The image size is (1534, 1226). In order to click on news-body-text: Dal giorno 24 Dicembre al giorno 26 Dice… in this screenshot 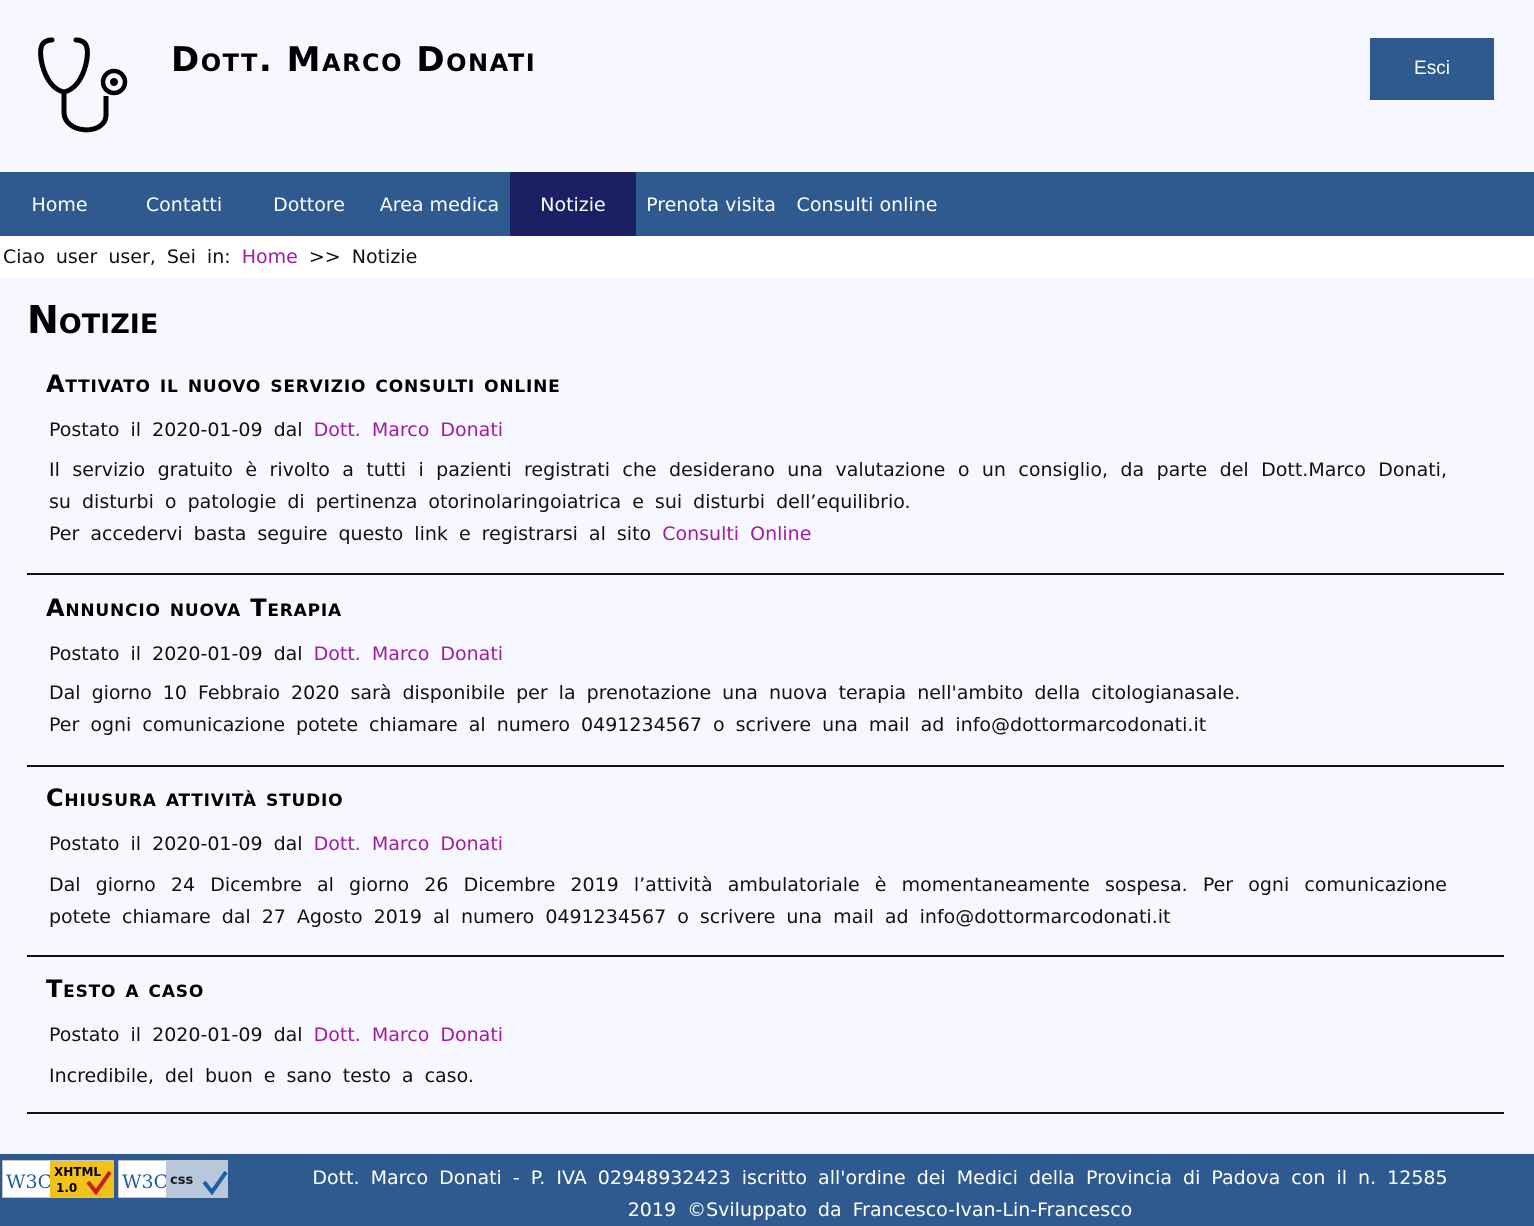, I will do `click(748, 901)`.